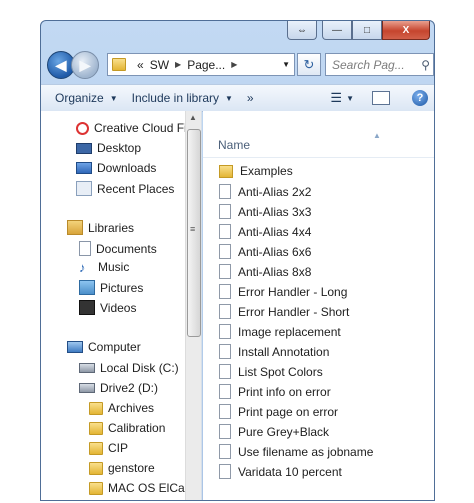 The image size is (474, 503). I want to click on list-item-label: Anti-Alias 6x6, so click(275, 251).